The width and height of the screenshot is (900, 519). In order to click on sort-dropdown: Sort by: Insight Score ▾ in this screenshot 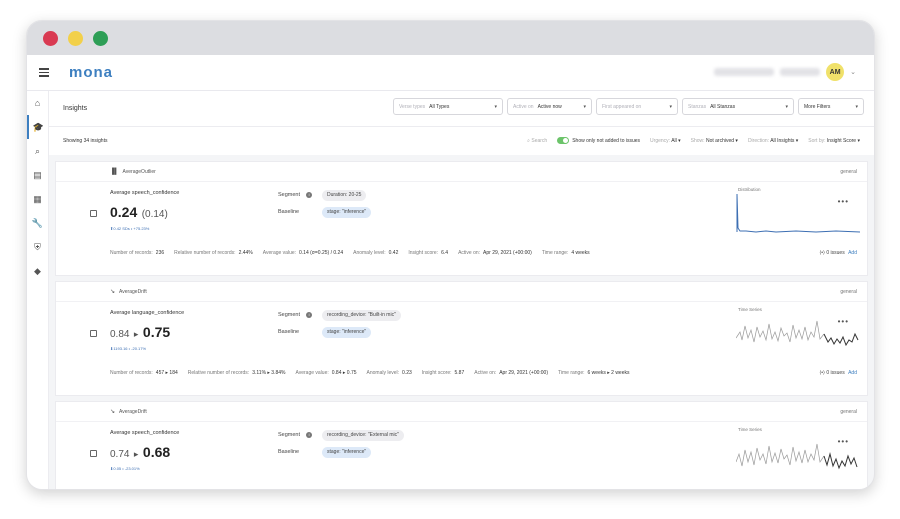, I will do `click(834, 141)`.